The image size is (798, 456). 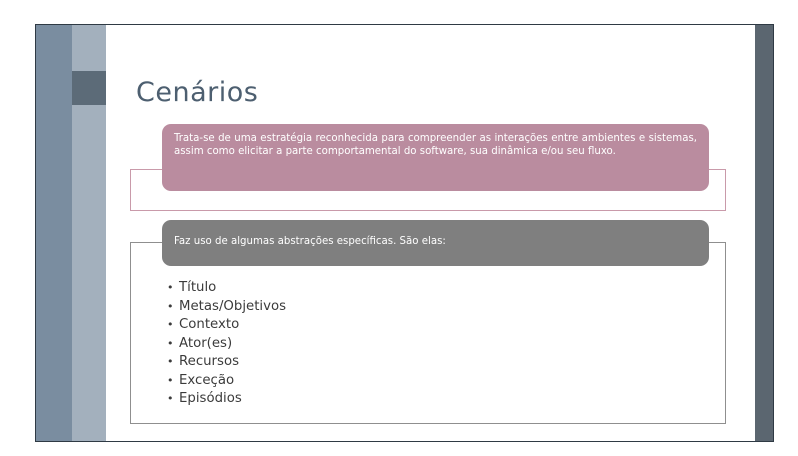 I want to click on list-item-label: Metas/Objetivos, so click(x=233, y=306).